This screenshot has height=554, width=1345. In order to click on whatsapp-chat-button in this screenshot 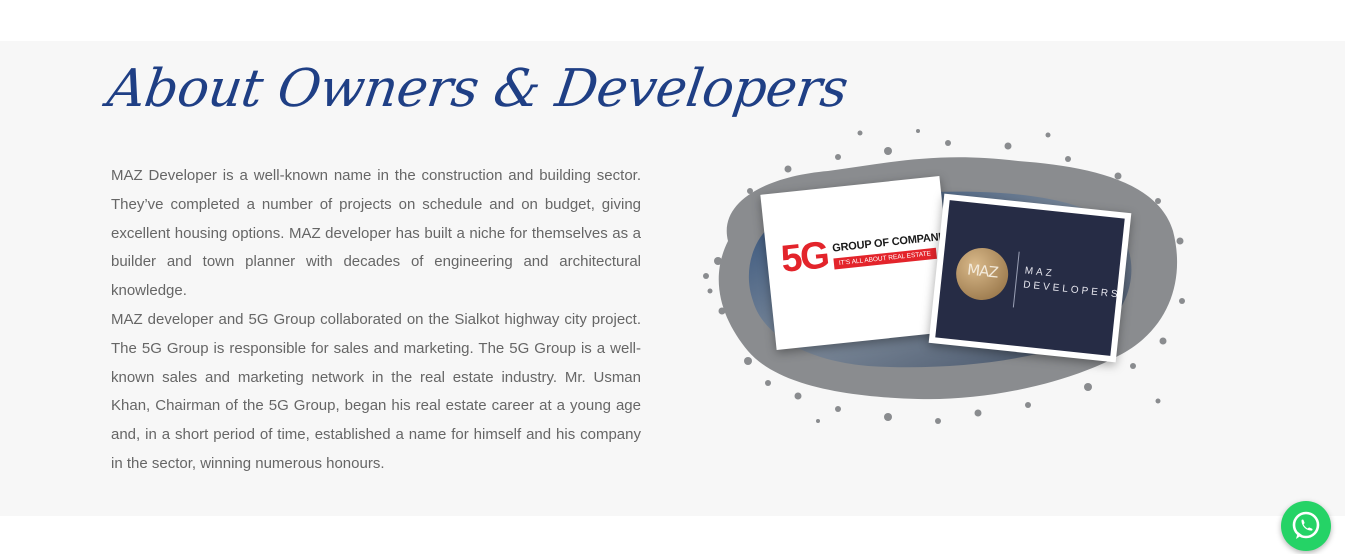, I will do `click(1306, 526)`.